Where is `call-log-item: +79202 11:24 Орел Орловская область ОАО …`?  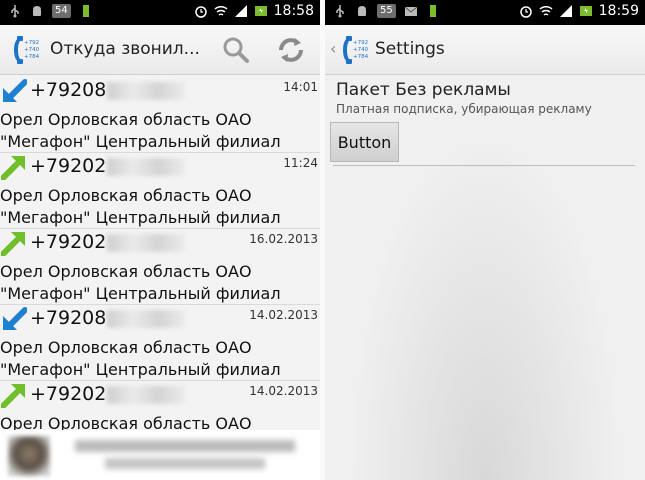
call-log-item: +79202 11:24 Орел Орловская область ОАО … is located at coordinates (160, 190).